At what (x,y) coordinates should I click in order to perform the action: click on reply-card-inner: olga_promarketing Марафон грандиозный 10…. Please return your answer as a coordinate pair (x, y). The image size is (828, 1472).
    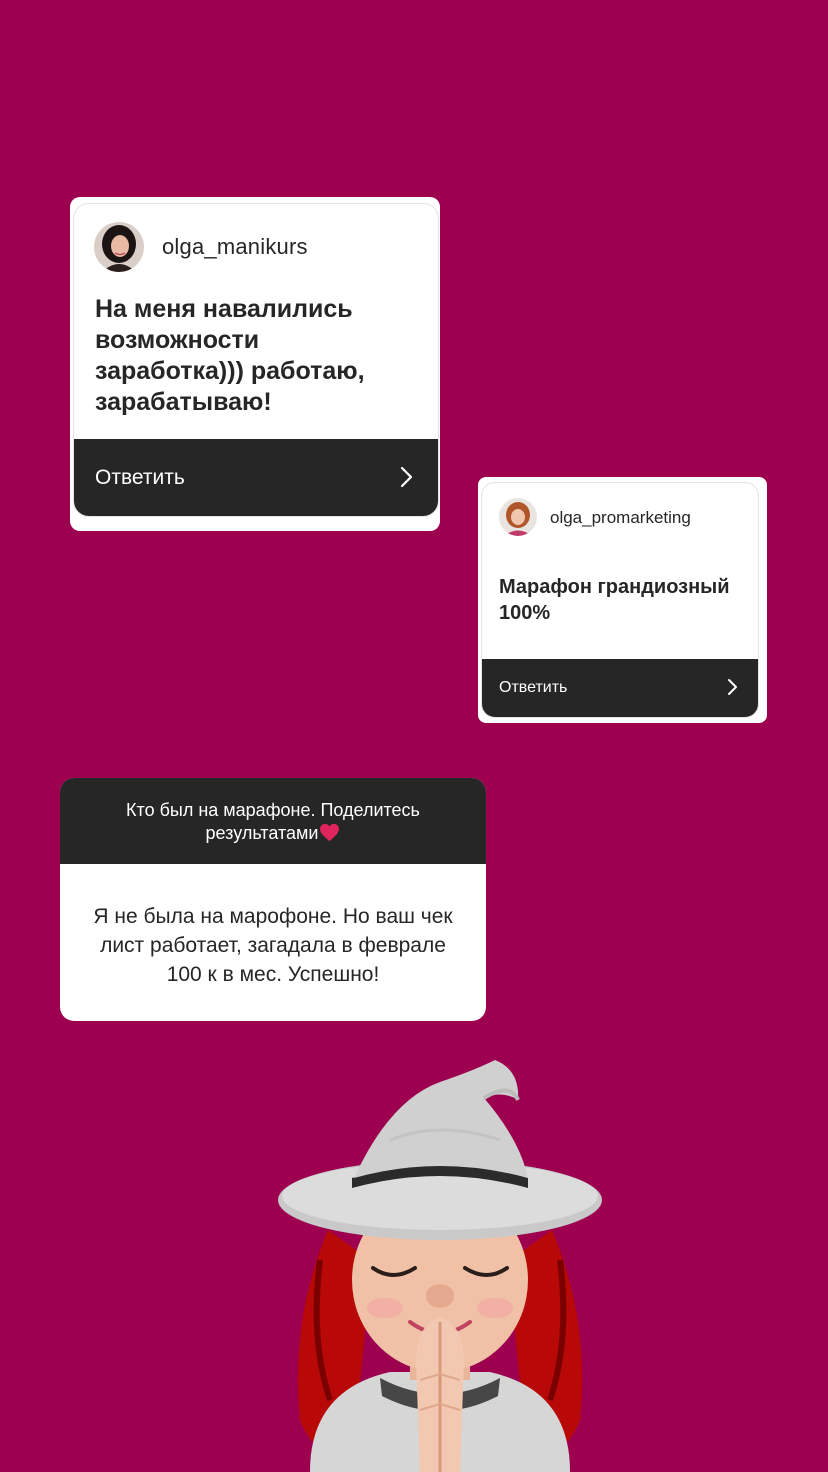
    Looking at the image, I should click on (620, 600).